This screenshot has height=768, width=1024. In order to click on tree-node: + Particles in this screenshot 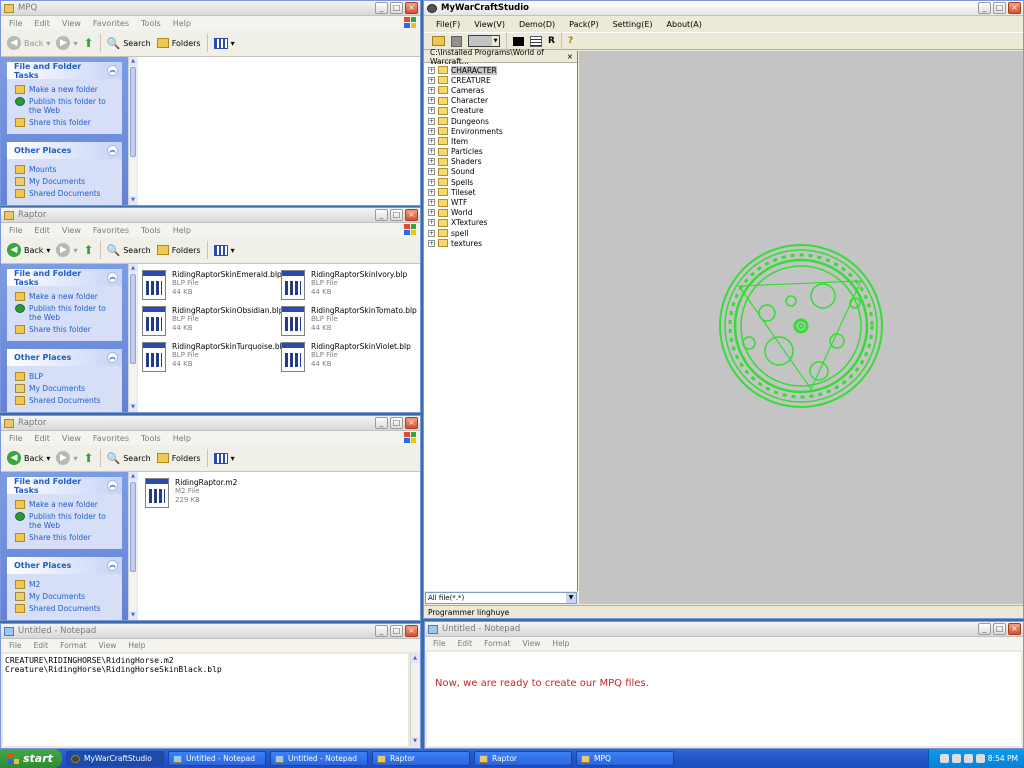, I will do `click(500, 152)`.